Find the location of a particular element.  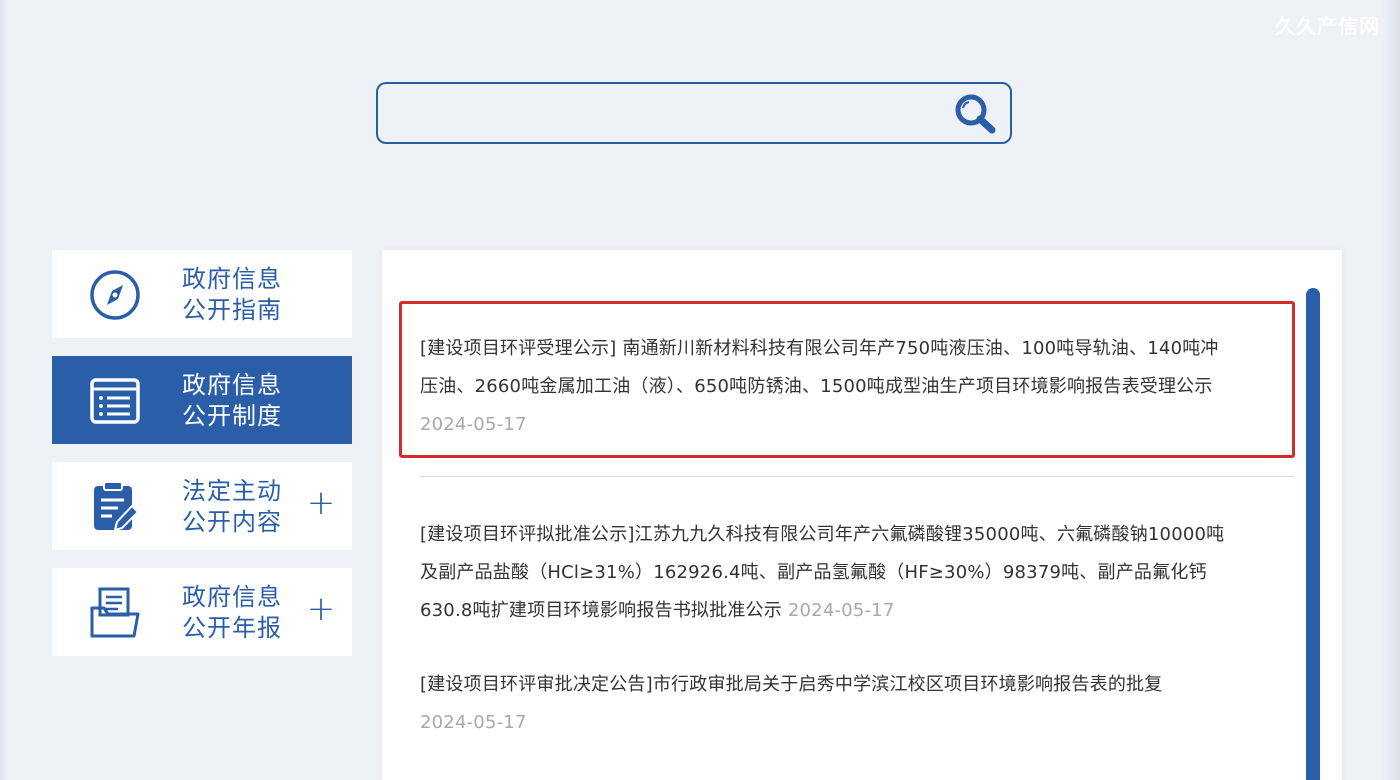

sidebar-item-statutory: 法定主动 公开内容 + is located at coordinates (202, 506).